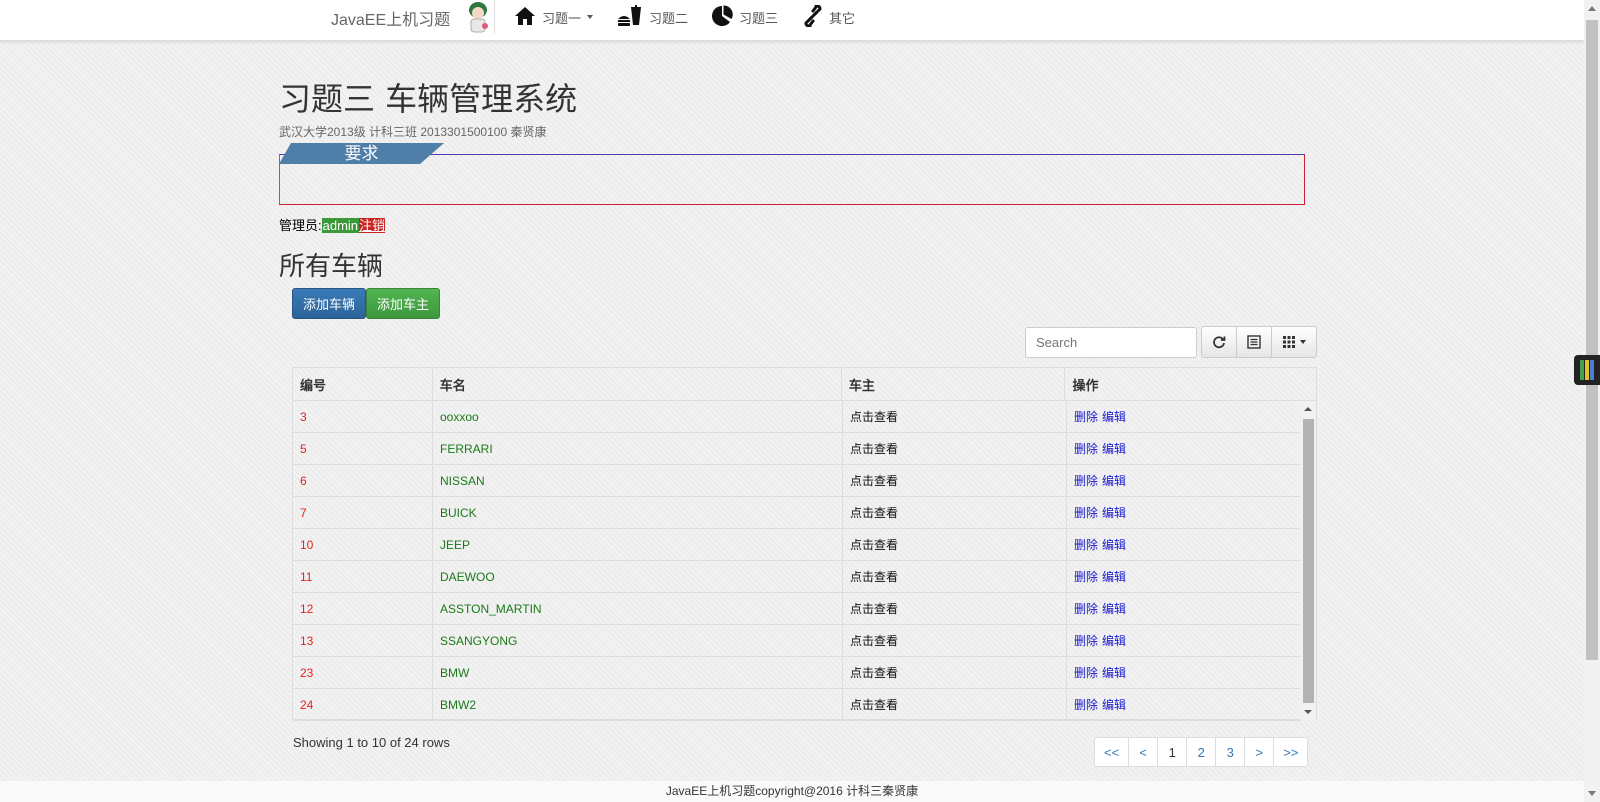 This screenshot has height=802, width=1600. What do you see at coordinates (300, 225) in the screenshot?
I see `admin-prefix: 管理员:` at bounding box center [300, 225].